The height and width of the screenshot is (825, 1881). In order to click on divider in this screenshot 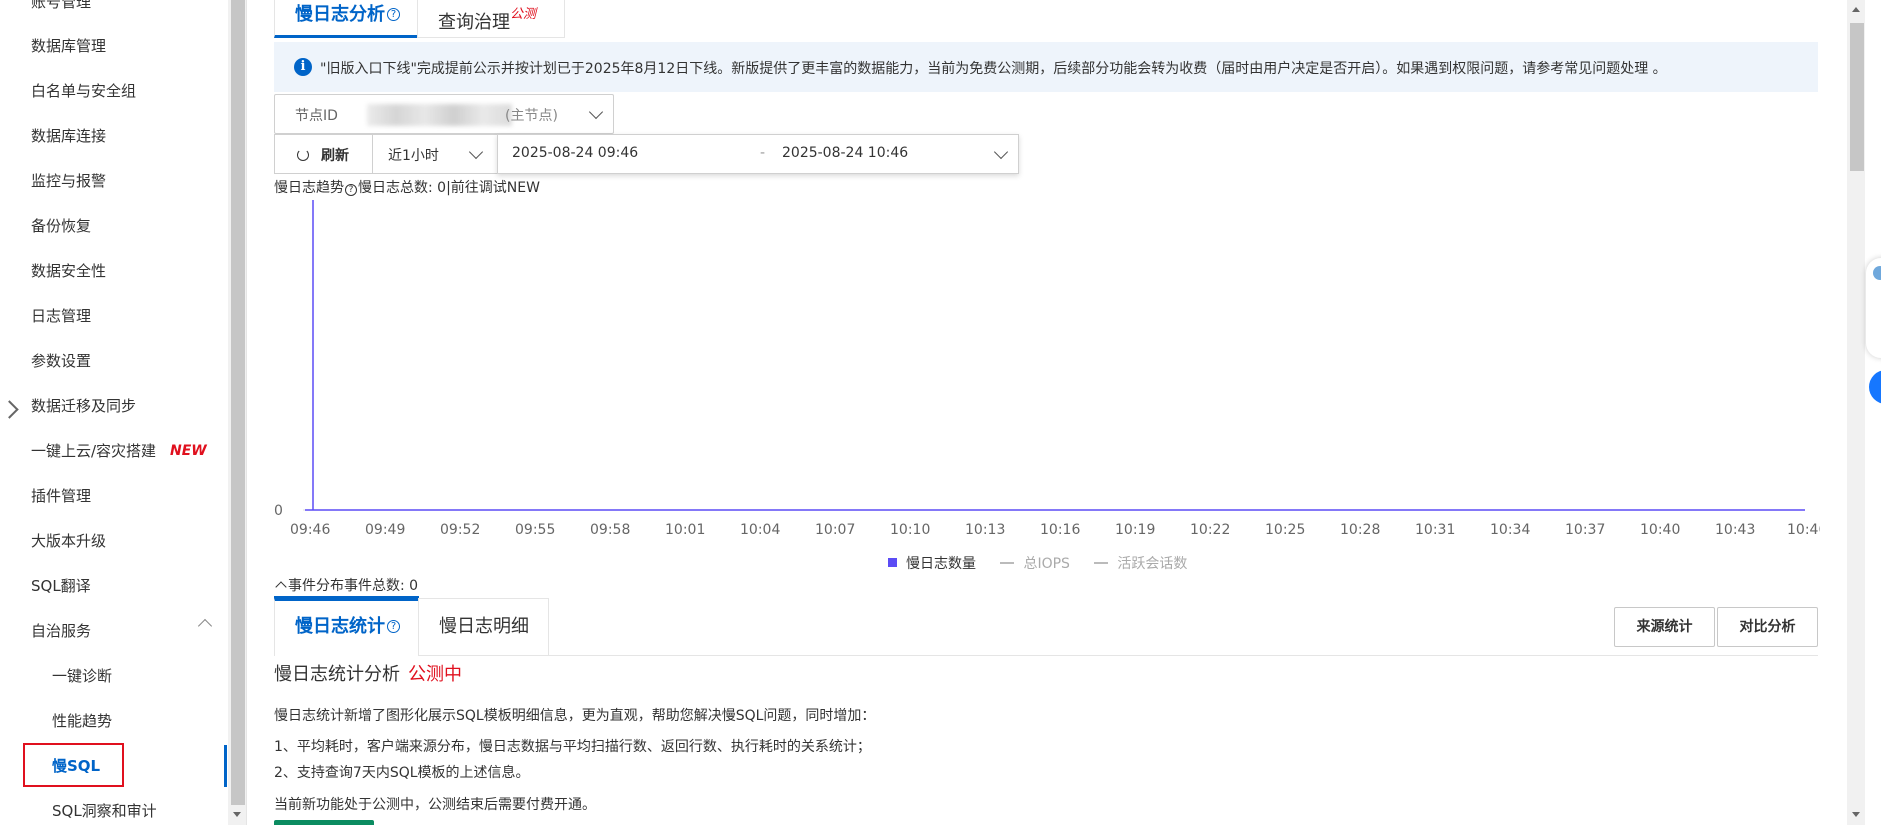, I will do `click(246, 412)`.